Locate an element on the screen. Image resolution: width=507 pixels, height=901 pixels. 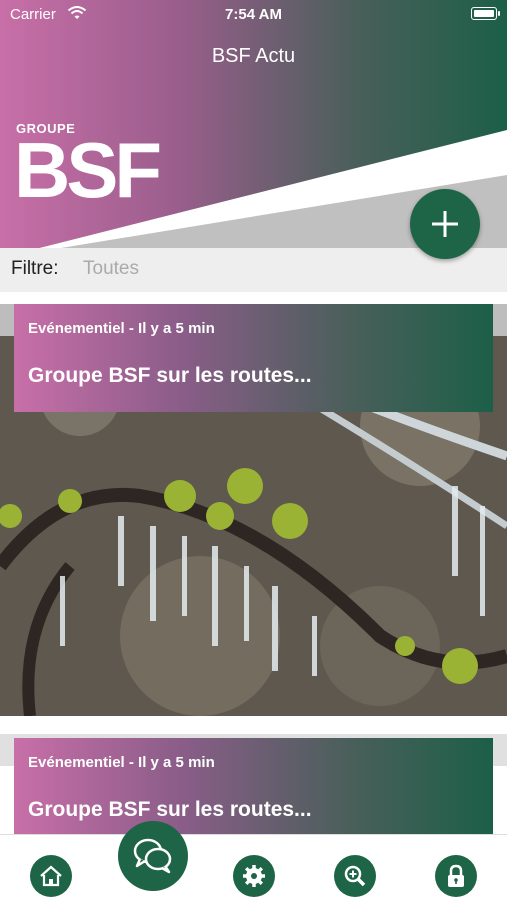
tab-lock is located at coordinates (456, 876).